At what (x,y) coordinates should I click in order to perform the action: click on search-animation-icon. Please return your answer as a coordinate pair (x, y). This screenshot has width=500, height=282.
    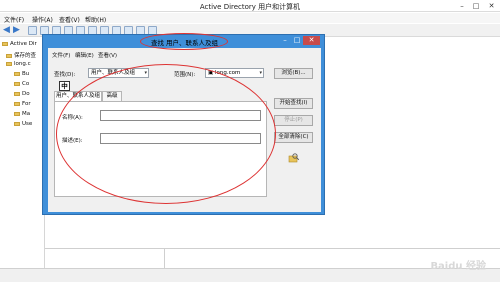
    Looking at the image, I should click on (293, 158).